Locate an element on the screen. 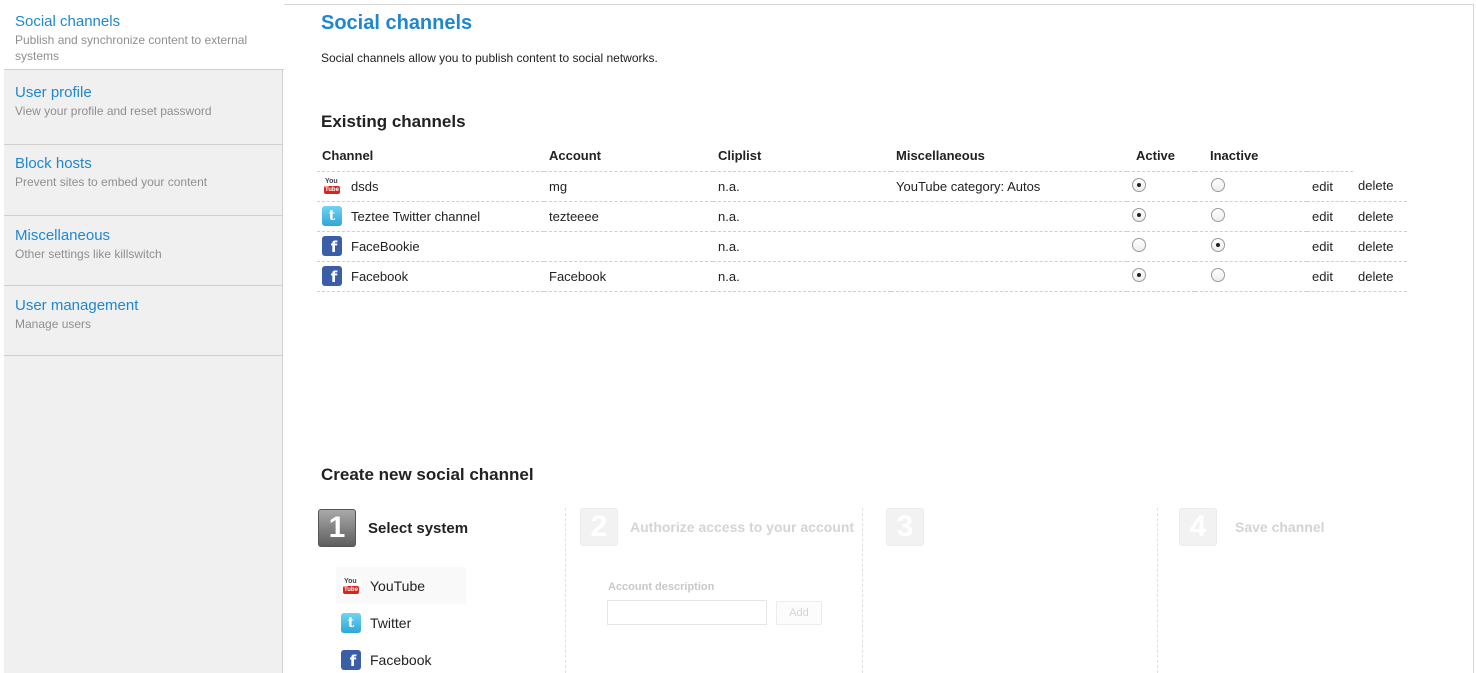 The height and width of the screenshot is (673, 1476). system-option-twitter: t Twitter is located at coordinates (401, 622).